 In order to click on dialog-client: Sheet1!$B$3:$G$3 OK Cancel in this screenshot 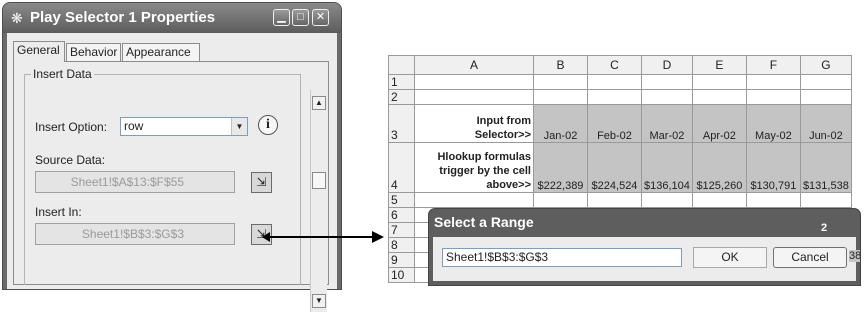, I will do `click(644, 259)`.